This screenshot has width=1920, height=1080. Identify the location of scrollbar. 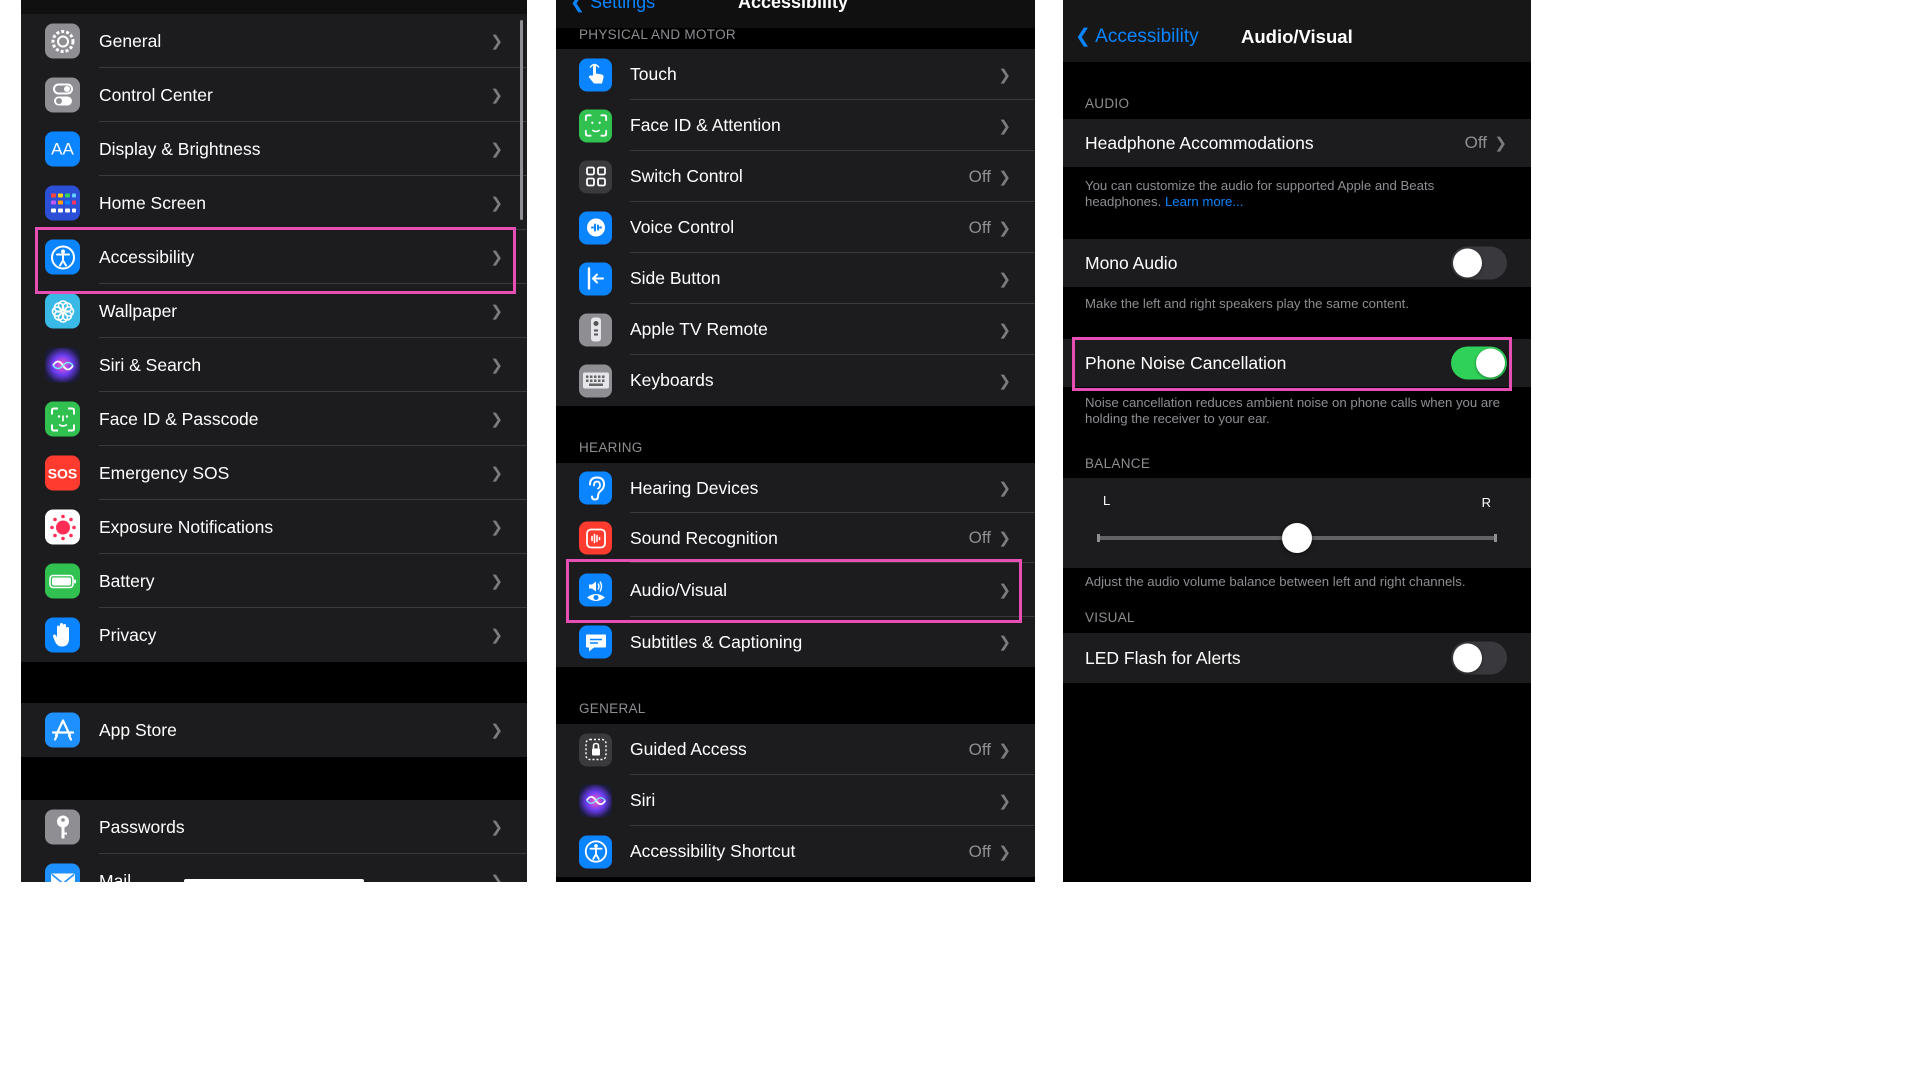
(521, 120).